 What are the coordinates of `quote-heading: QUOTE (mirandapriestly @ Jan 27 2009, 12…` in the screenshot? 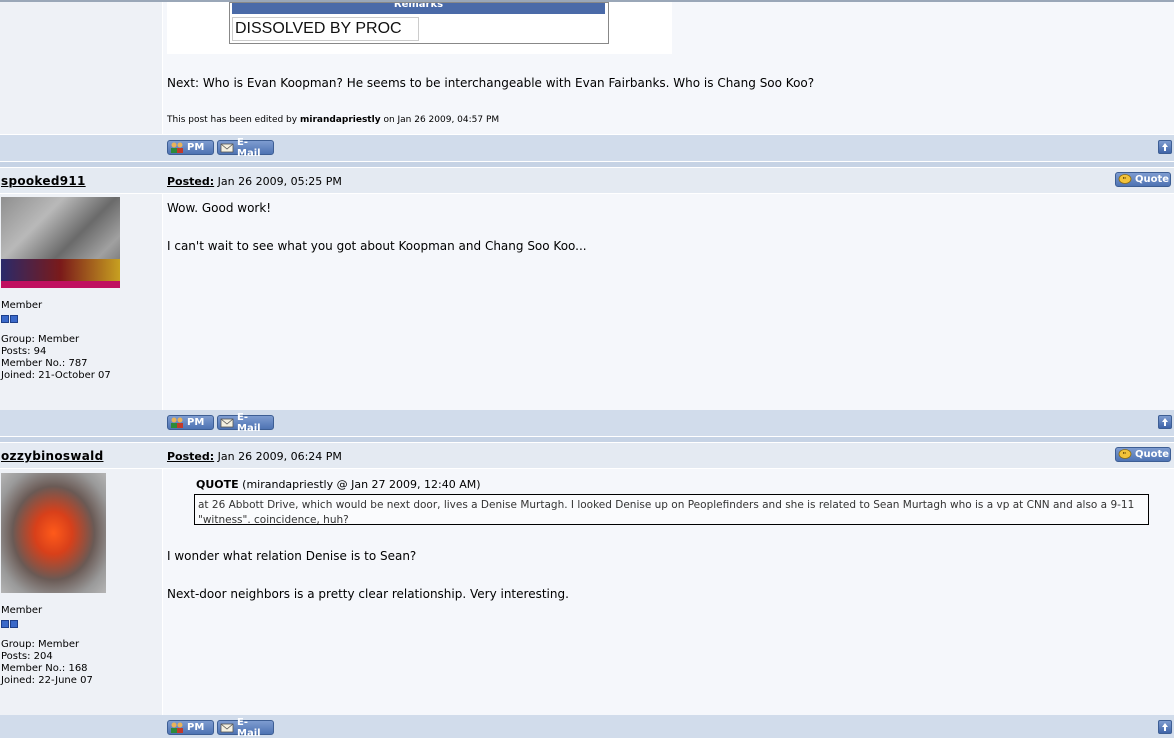 It's located at (338, 484).